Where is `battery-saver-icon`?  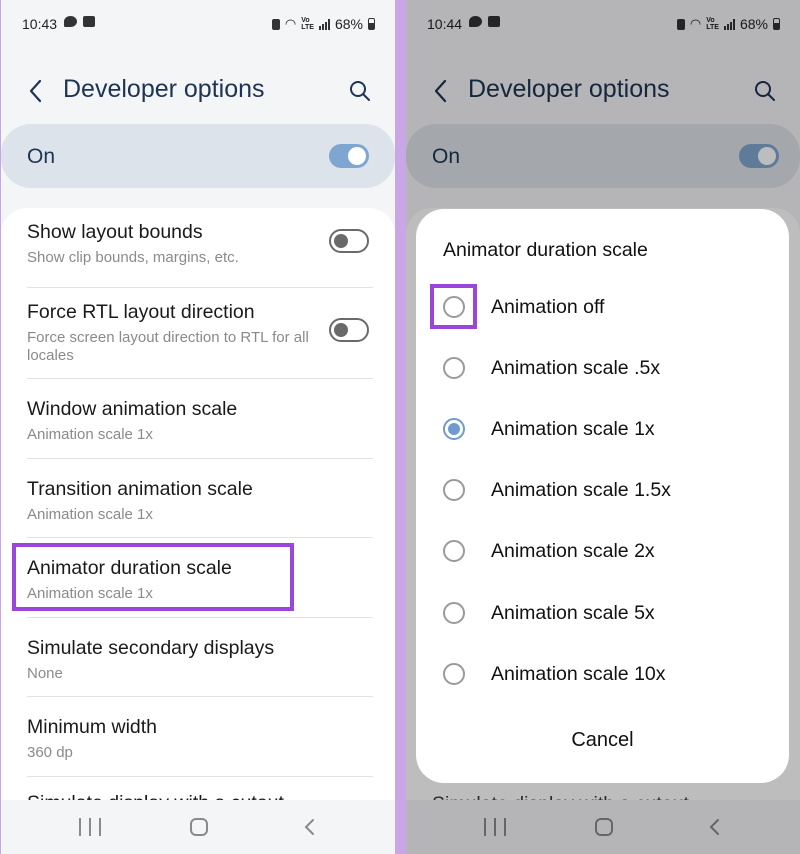
battery-saver-icon is located at coordinates (275, 24).